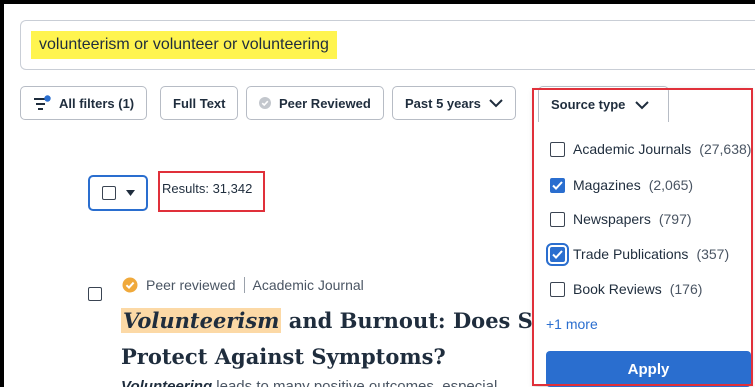  What do you see at coordinates (97, 103) in the screenshot?
I see `all-filters-label: All filters (1)` at bounding box center [97, 103].